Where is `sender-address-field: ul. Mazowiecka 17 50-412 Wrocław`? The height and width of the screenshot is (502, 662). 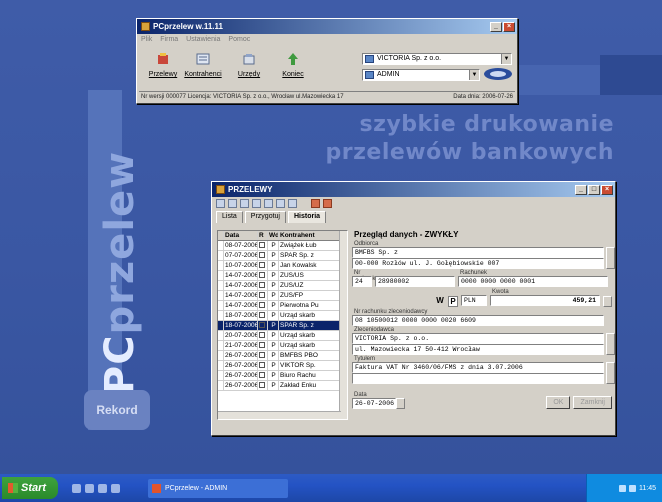
sender-address-field: ul. Mazowiecka 17 50-412 Wrocław is located at coordinates (478, 349).